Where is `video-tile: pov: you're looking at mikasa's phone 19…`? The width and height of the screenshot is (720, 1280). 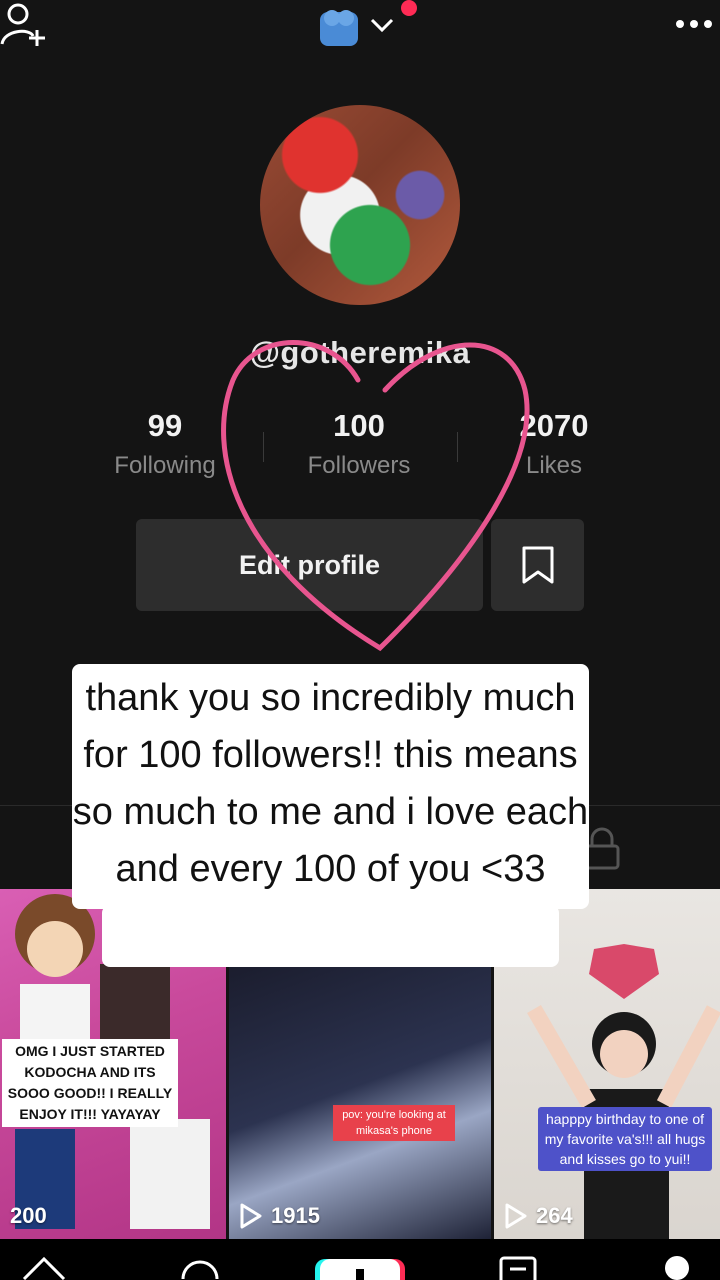 video-tile: pov: you're looking at mikasa's phone 19… is located at coordinates (360, 1103).